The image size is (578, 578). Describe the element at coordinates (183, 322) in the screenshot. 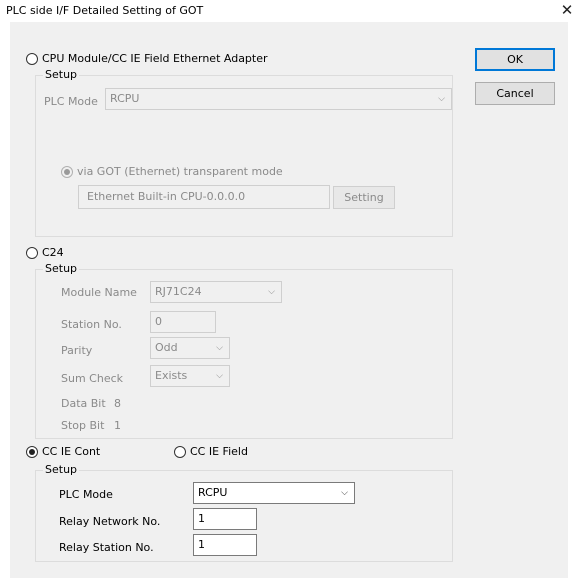

I see `station-no-field: 0` at that location.